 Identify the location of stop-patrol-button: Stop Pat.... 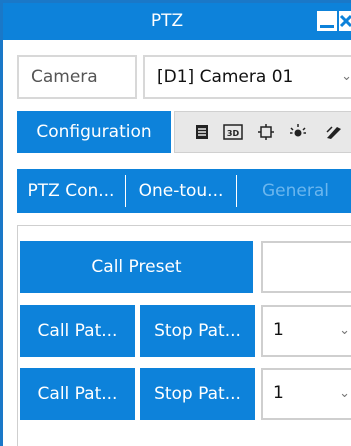
(197, 331).